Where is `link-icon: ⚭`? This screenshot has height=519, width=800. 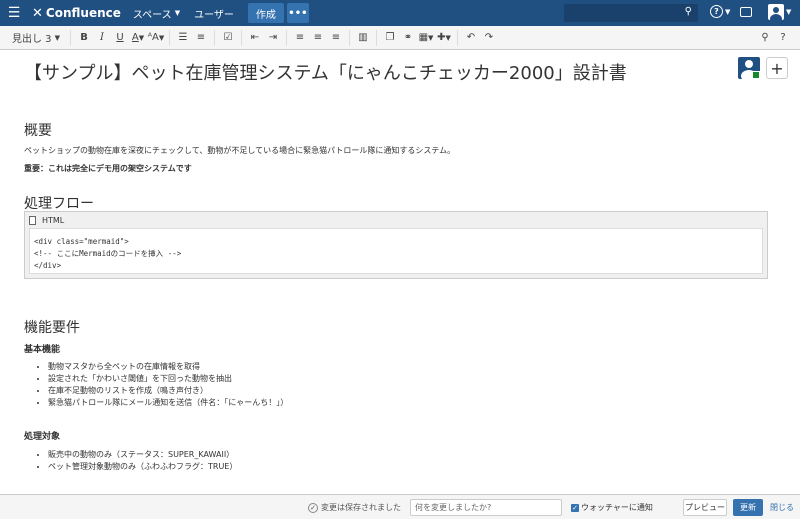 link-icon: ⚭ is located at coordinates (408, 38).